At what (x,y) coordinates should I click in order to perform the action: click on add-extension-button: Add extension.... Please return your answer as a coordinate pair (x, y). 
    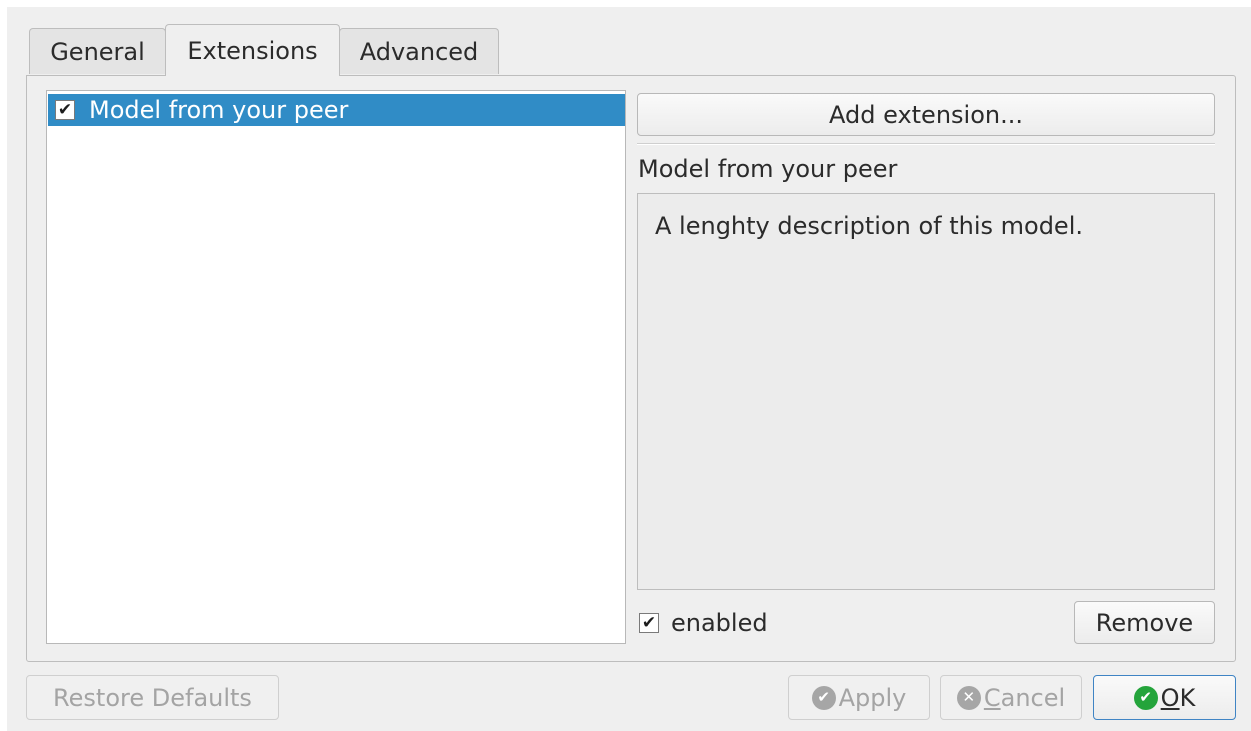
    Looking at the image, I should click on (926, 114).